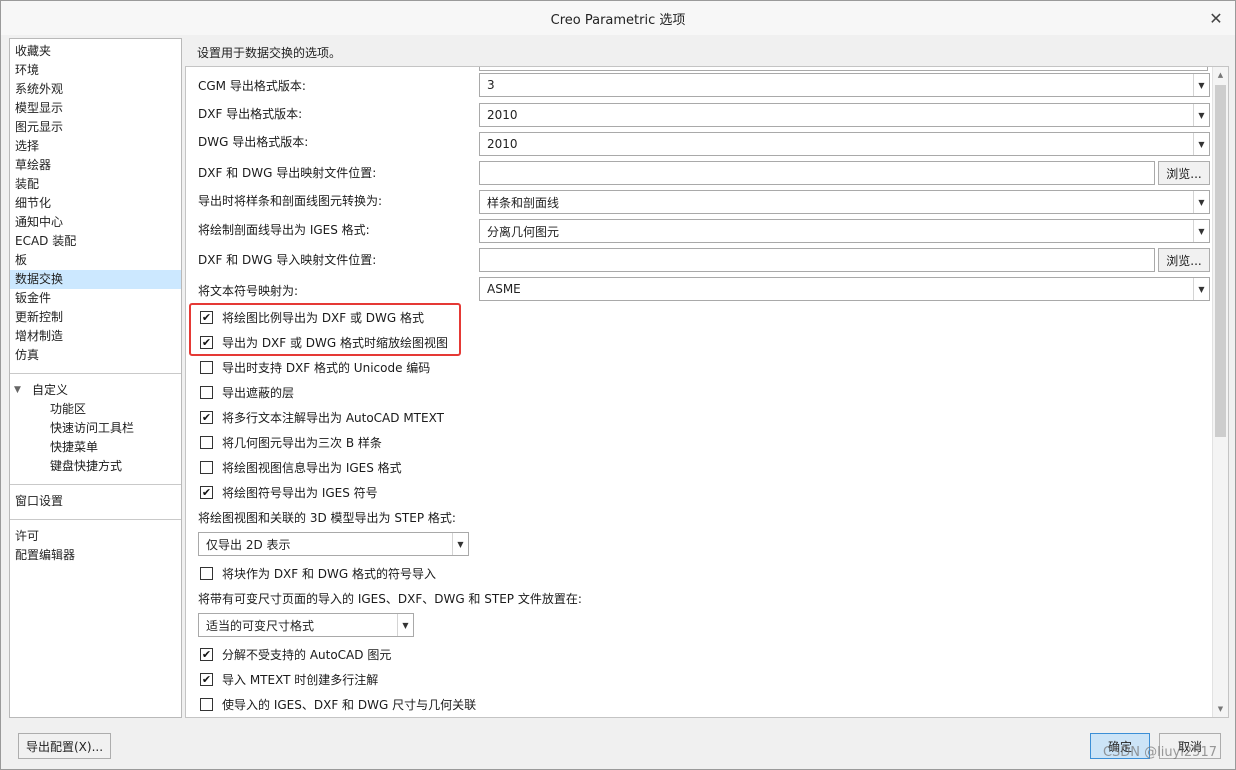  What do you see at coordinates (247, 392) in the screenshot?
I see `checkbox-row: 导出遮蔽的层` at bounding box center [247, 392].